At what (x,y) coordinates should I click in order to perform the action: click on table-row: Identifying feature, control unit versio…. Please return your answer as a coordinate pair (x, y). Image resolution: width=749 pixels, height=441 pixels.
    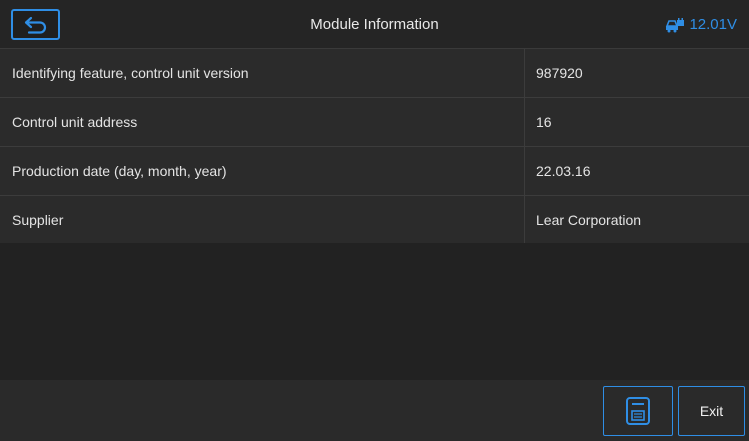
    Looking at the image, I should click on (374, 73).